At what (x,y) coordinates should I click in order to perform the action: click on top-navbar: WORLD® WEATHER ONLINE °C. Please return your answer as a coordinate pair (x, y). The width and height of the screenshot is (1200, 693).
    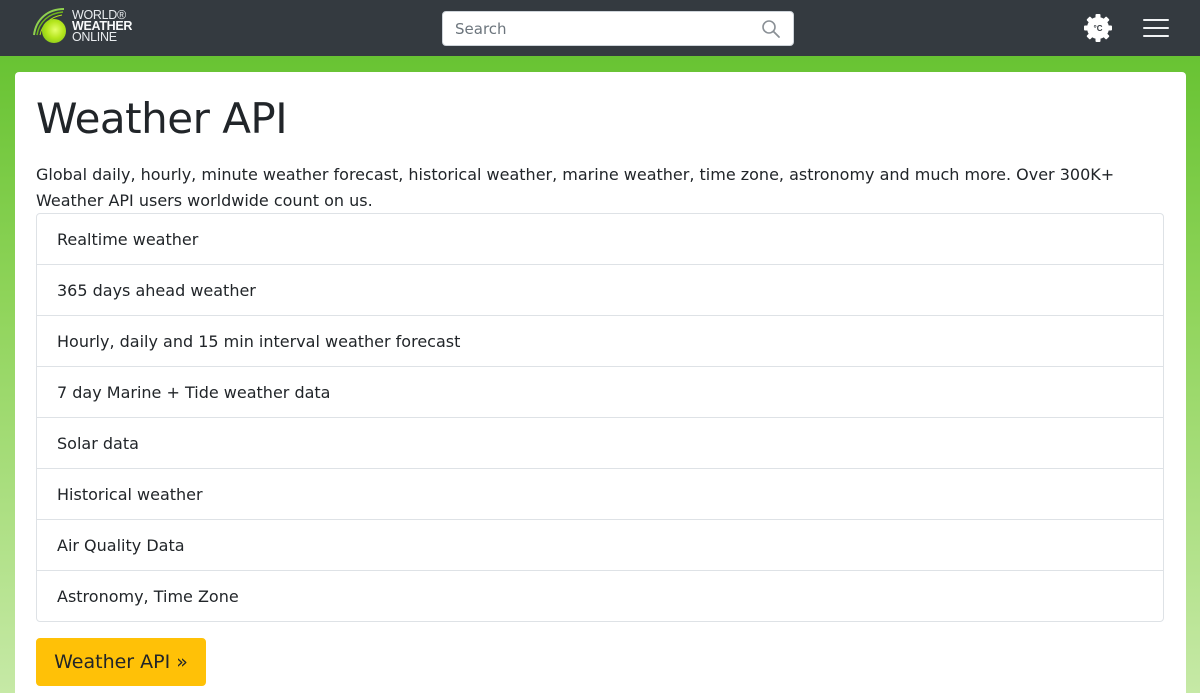
    Looking at the image, I should click on (600, 28).